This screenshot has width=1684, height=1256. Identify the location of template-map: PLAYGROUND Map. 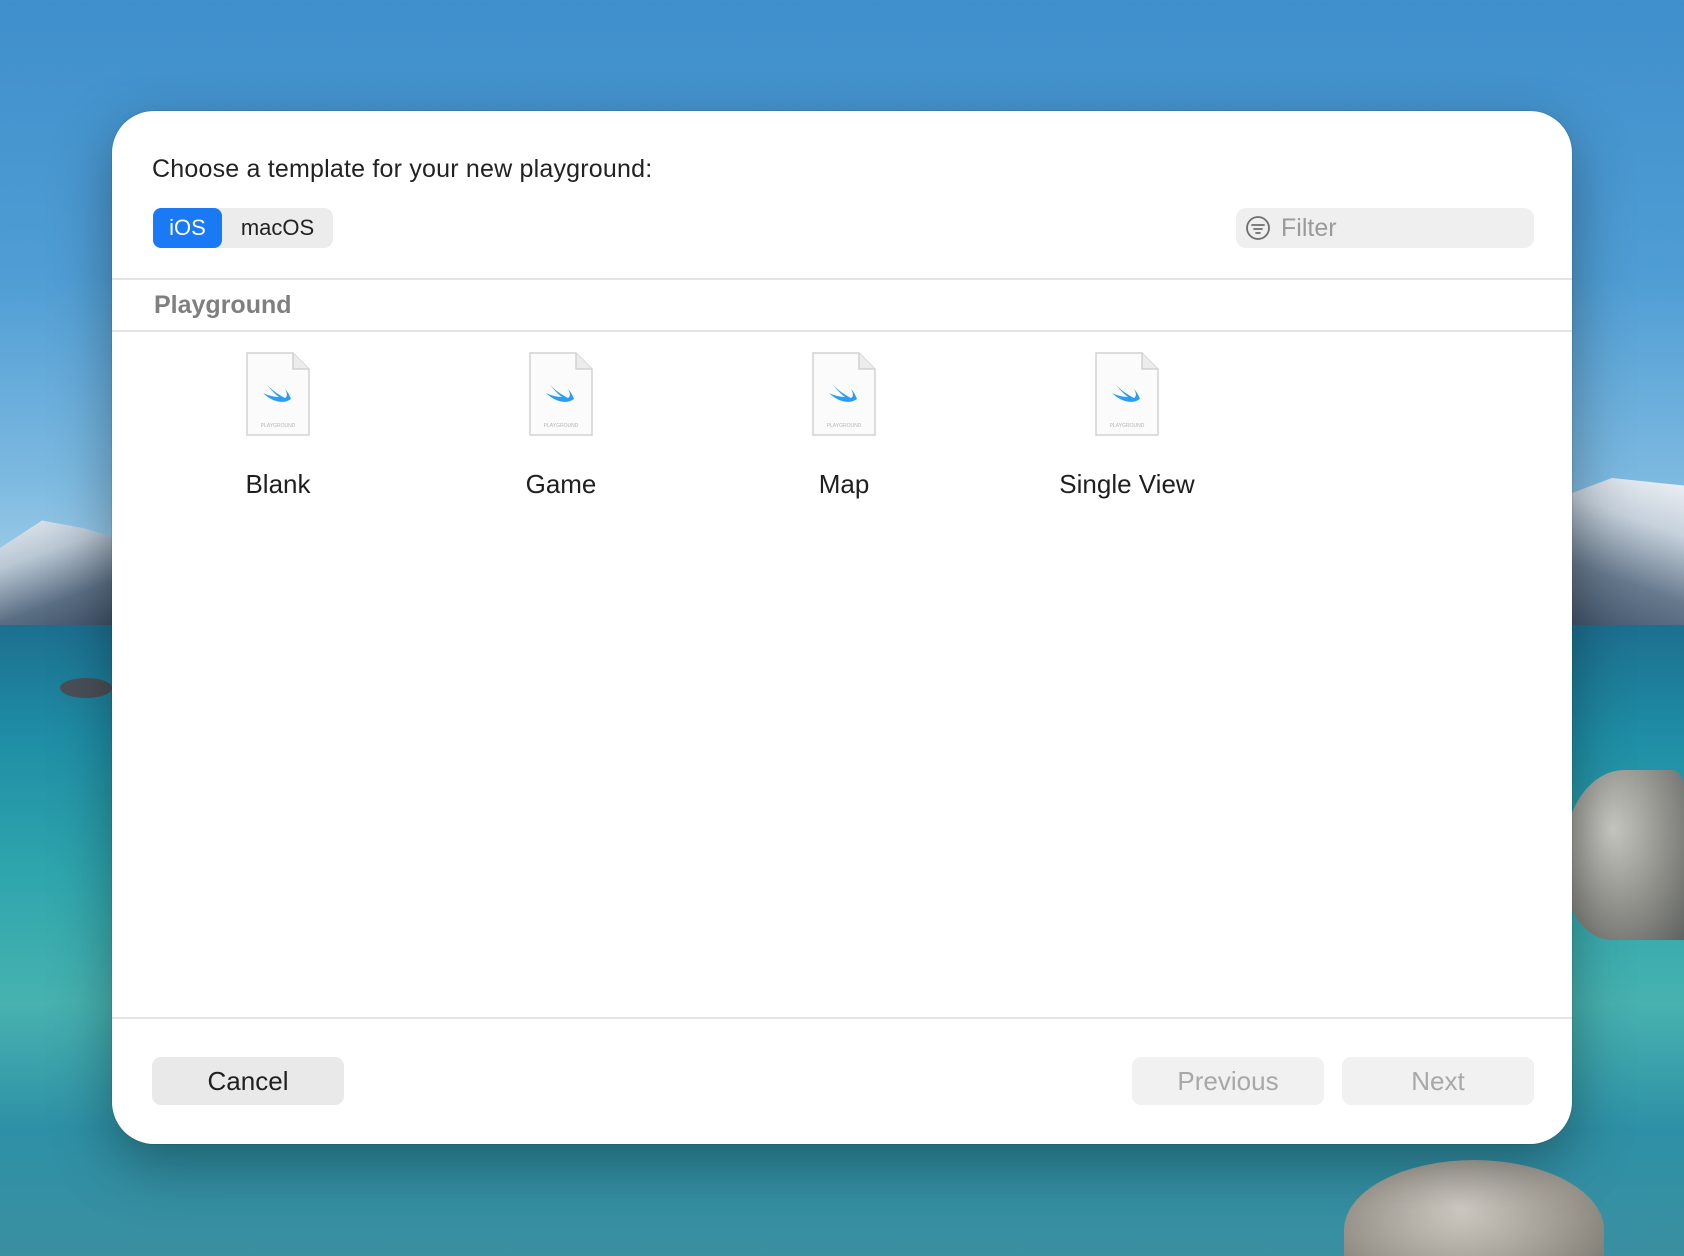
(844, 425).